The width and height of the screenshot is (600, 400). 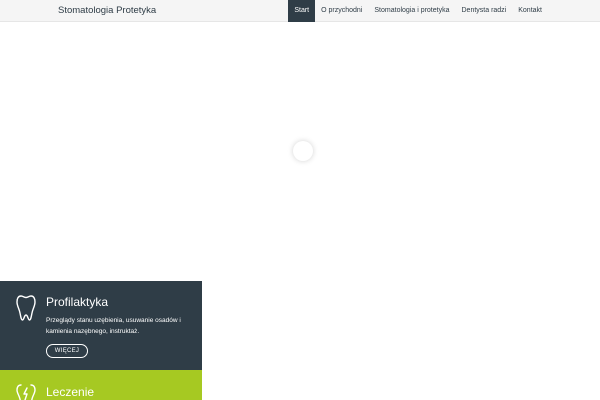 I want to click on nav-item-o-przychodni: O przychodni, so click(x=341, y=11).